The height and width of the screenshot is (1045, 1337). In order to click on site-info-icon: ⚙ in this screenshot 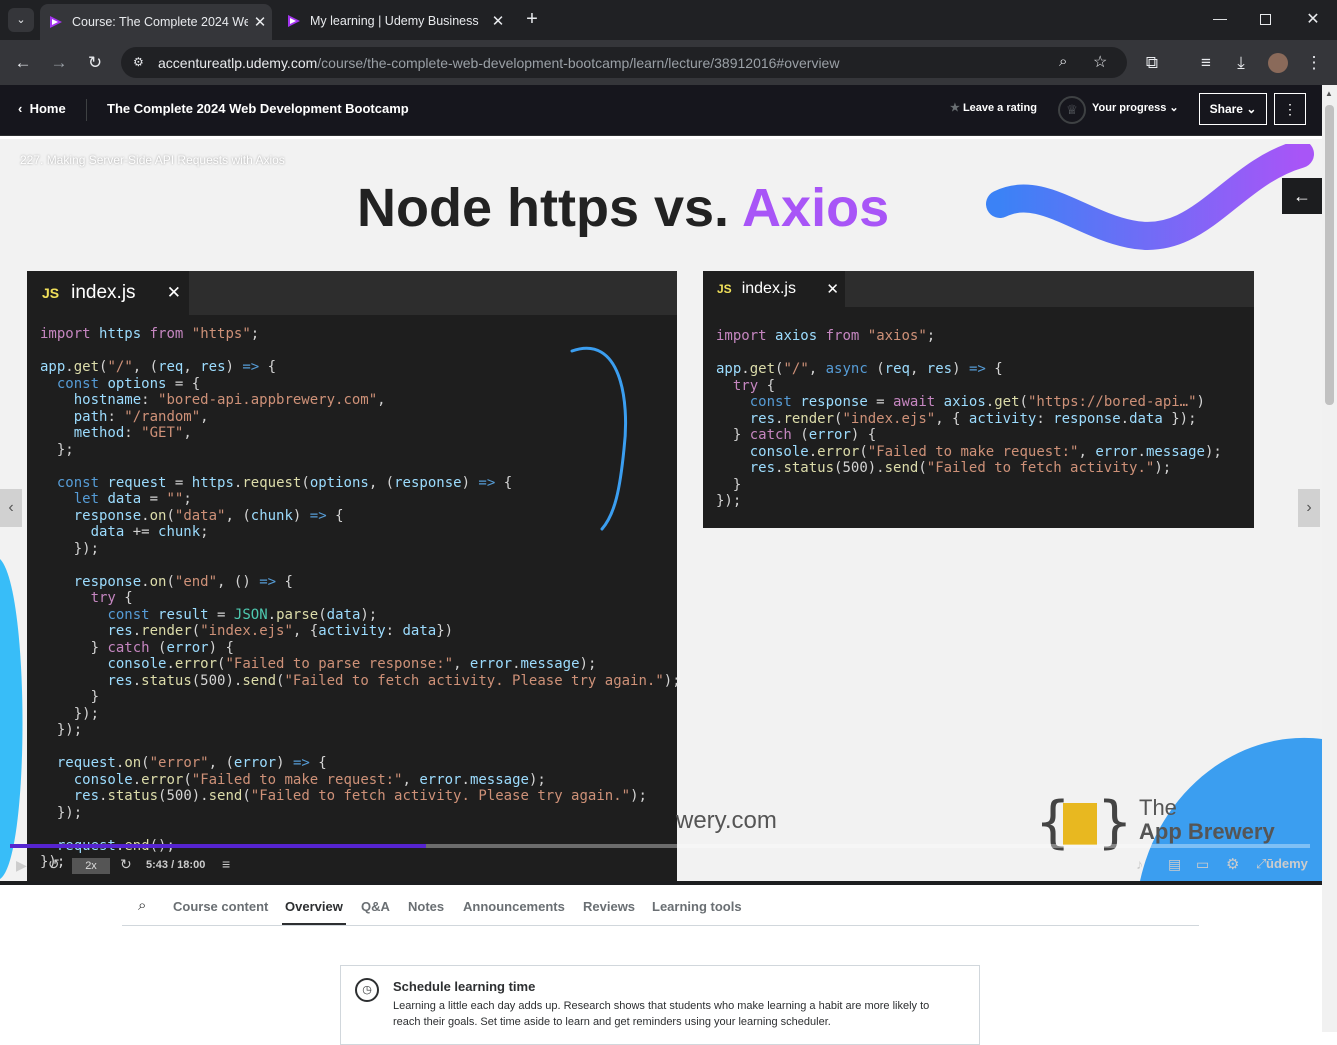, I will do `click(141, 63)`.